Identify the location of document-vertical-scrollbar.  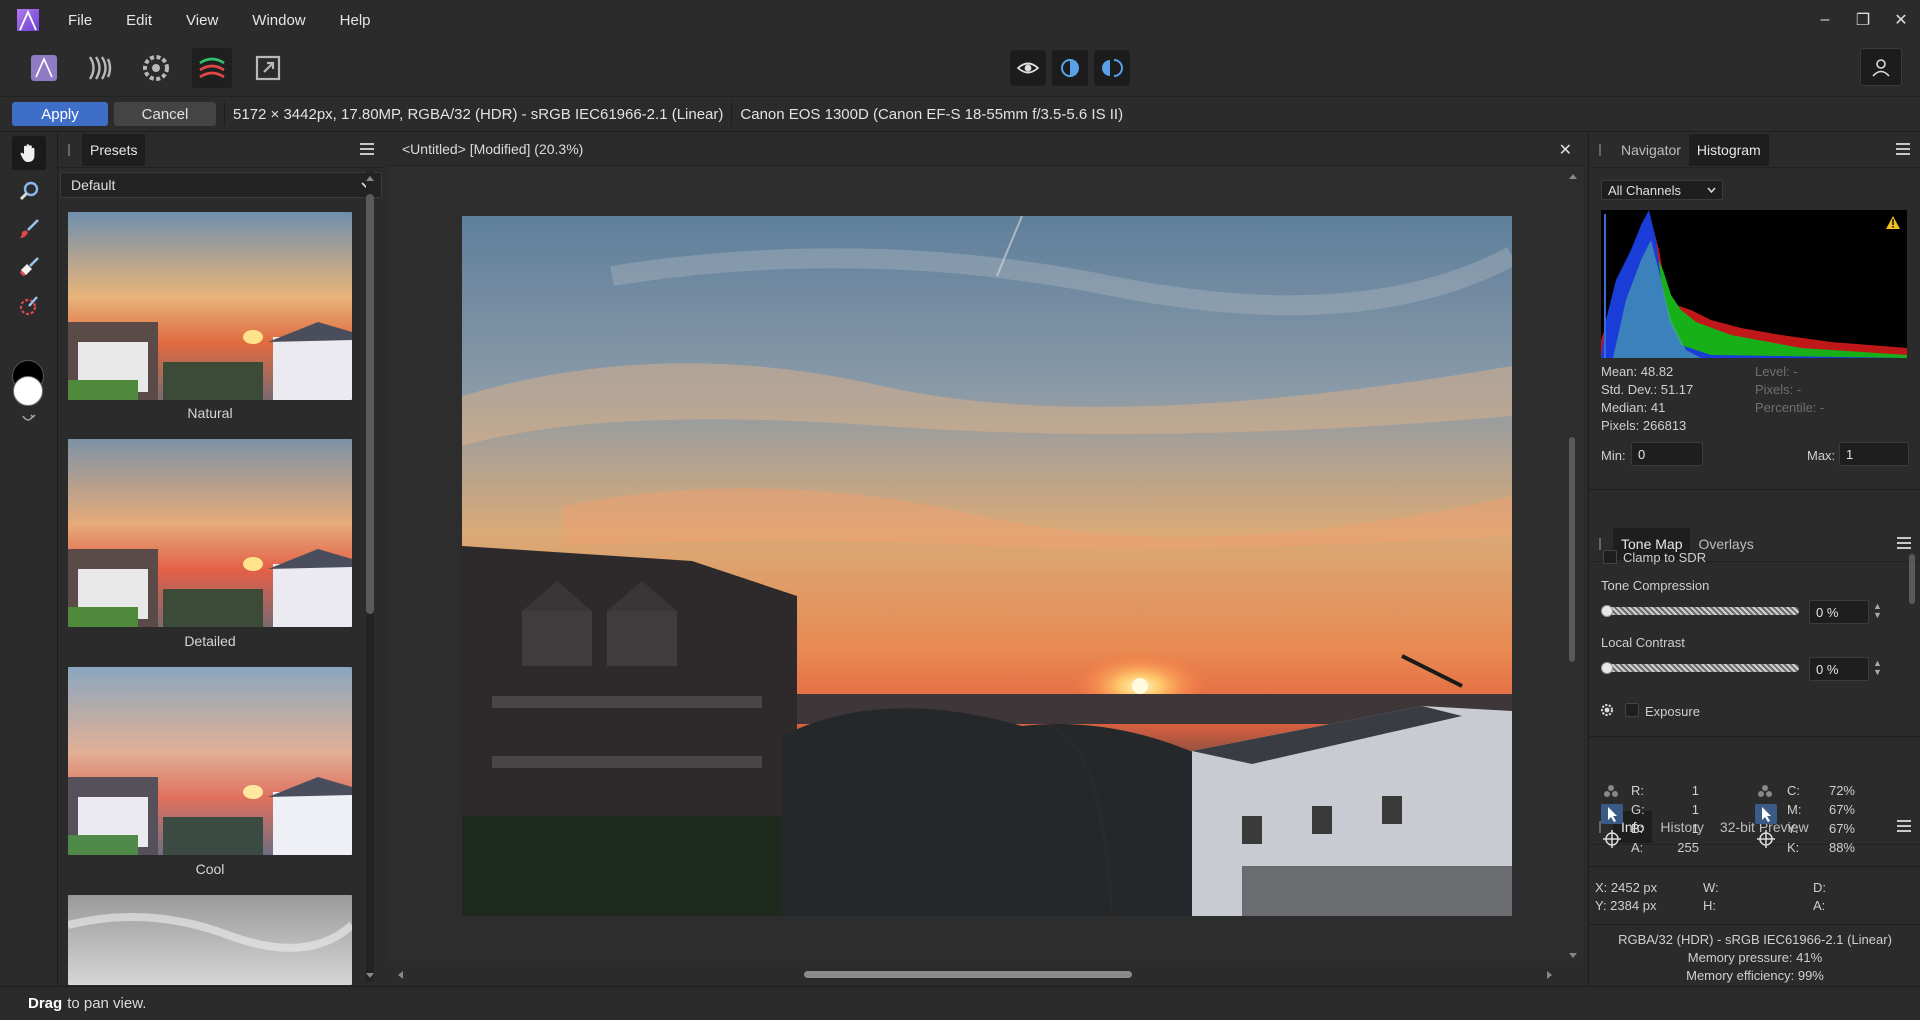
(1572, 562).